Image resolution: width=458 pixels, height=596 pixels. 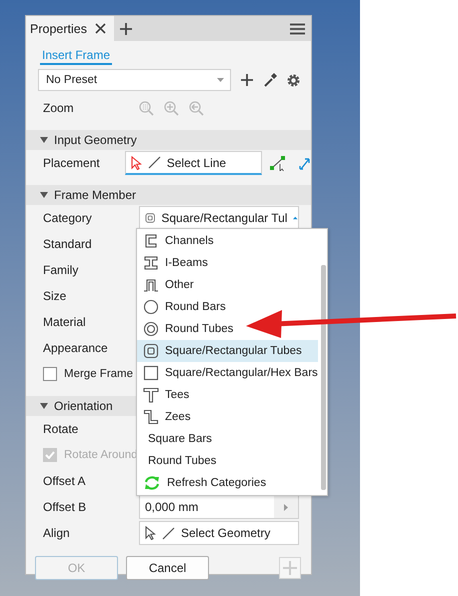 I want to click on dropdown-caret-icon, so click(x=220, y=80).